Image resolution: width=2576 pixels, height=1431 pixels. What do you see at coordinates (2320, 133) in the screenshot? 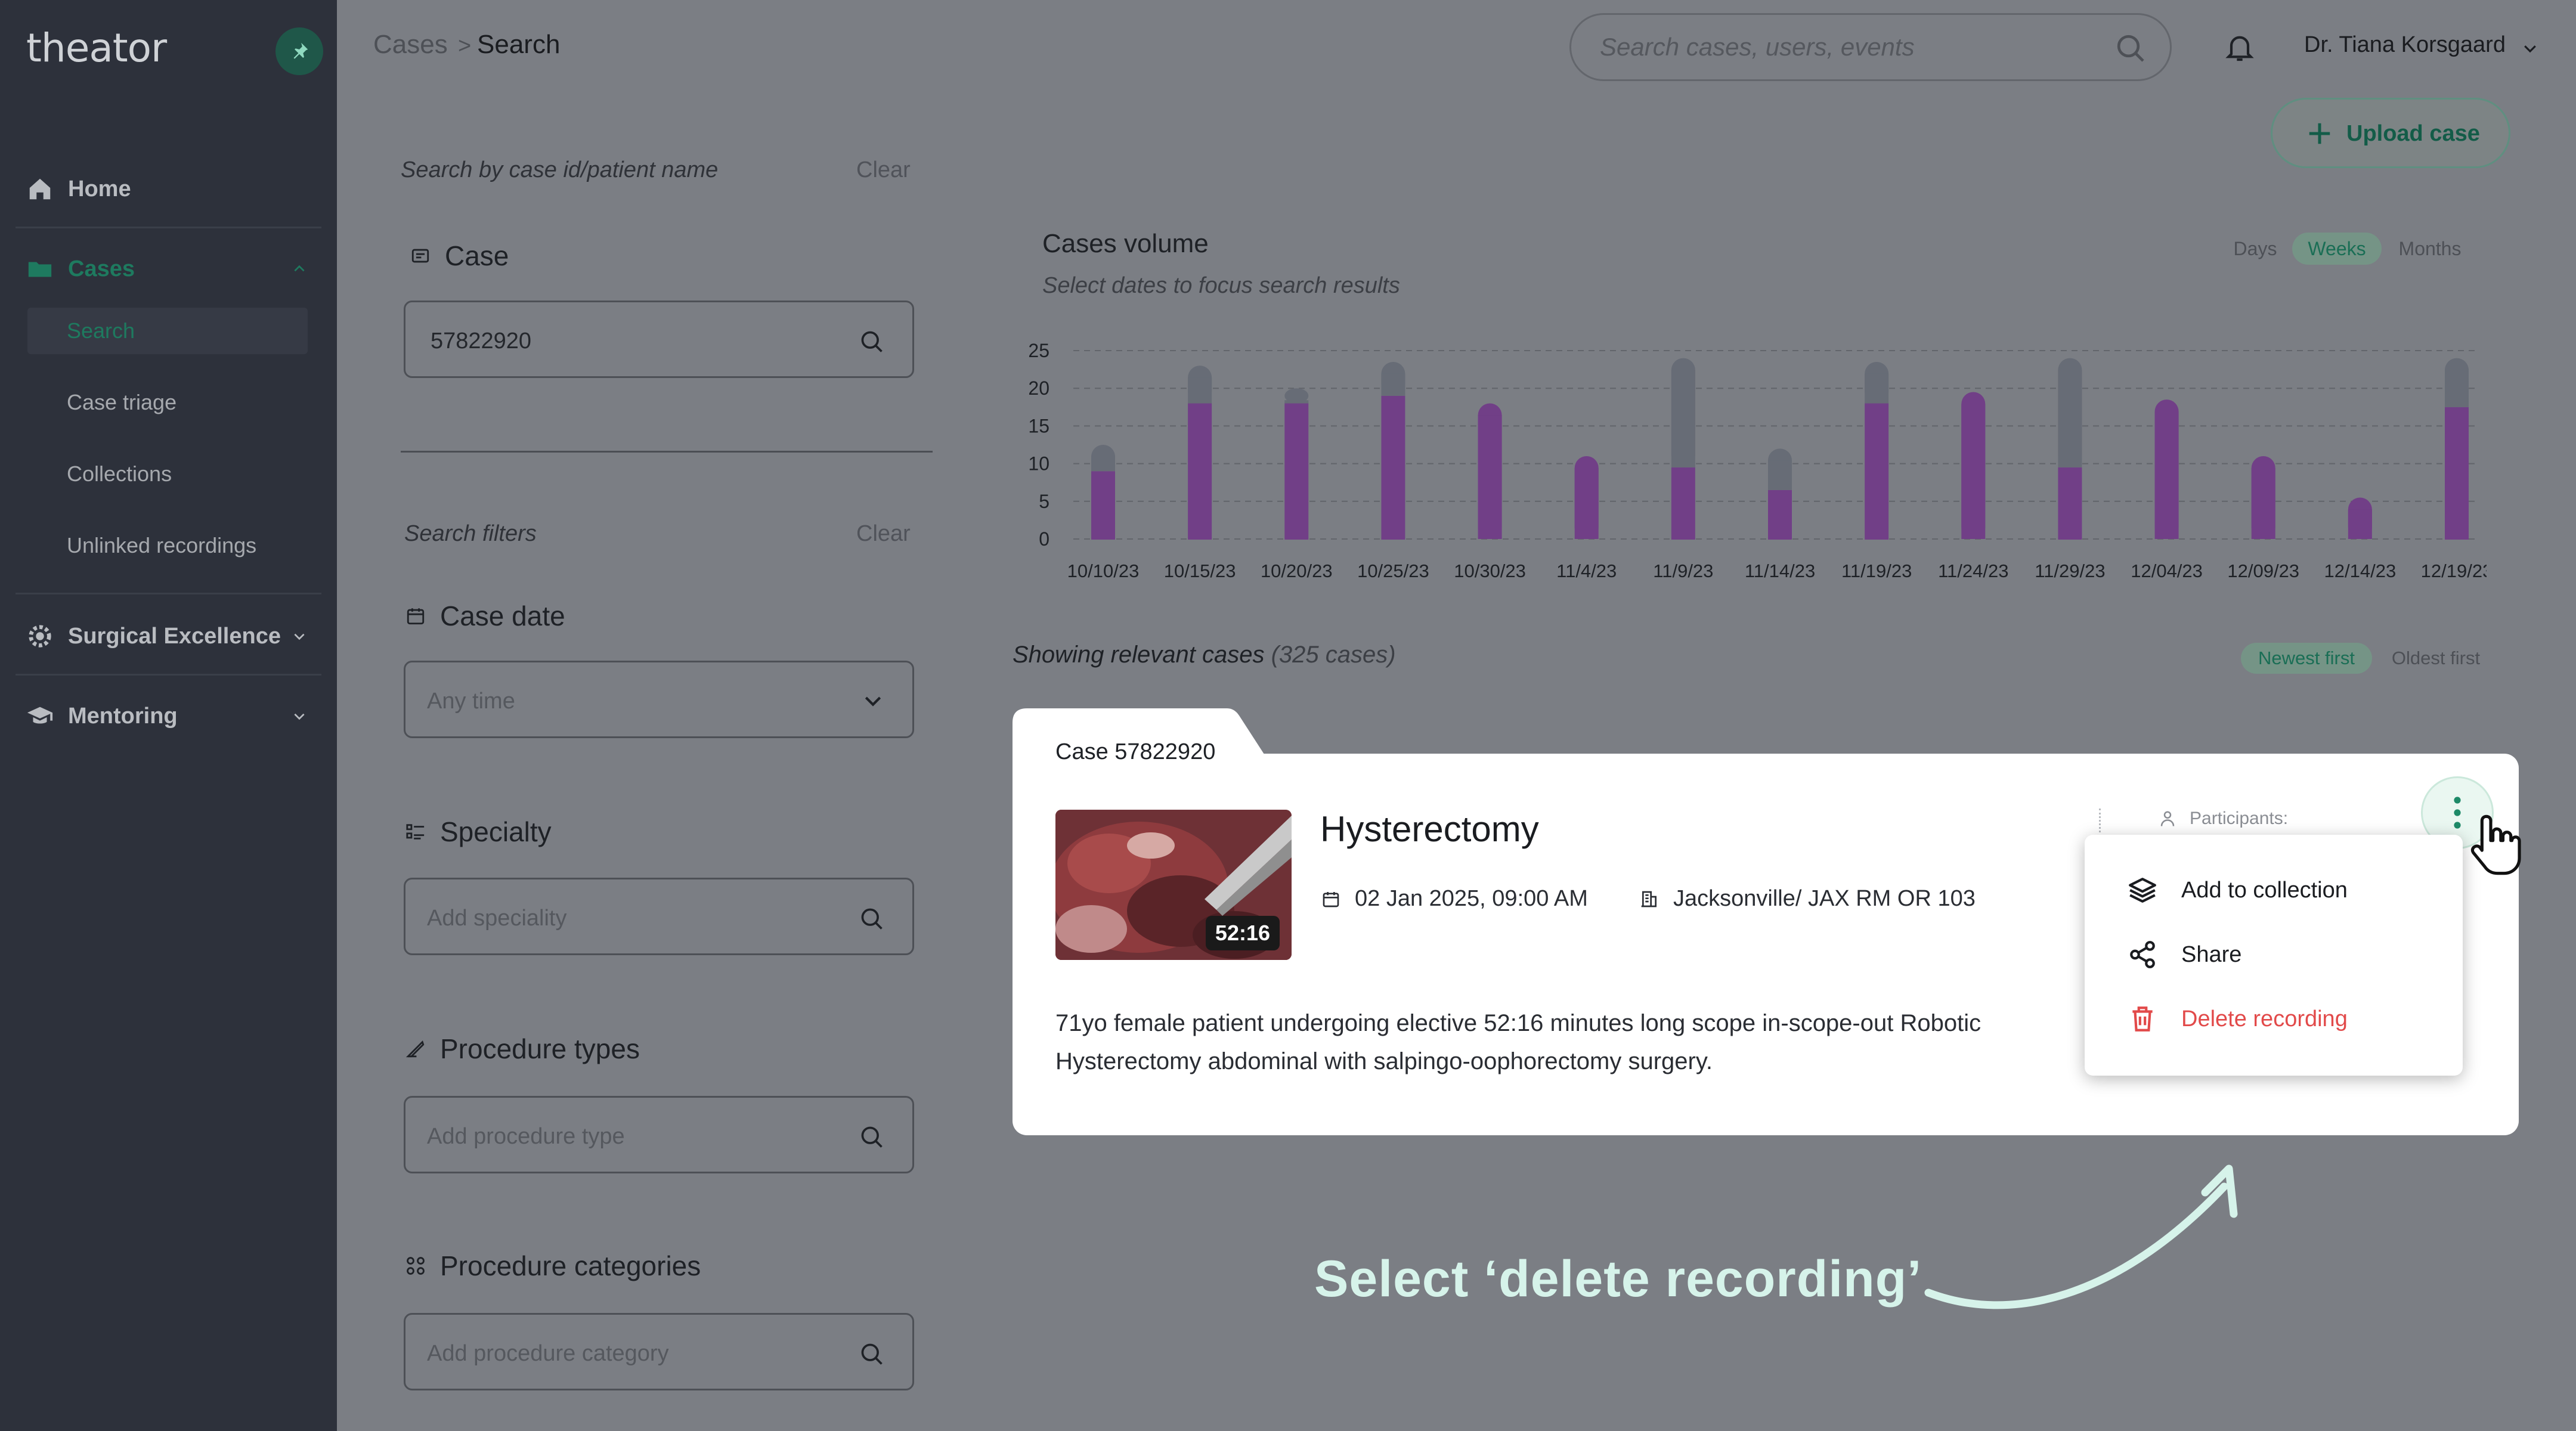
I see `plus-icon` at bounding box center [2320, 133].